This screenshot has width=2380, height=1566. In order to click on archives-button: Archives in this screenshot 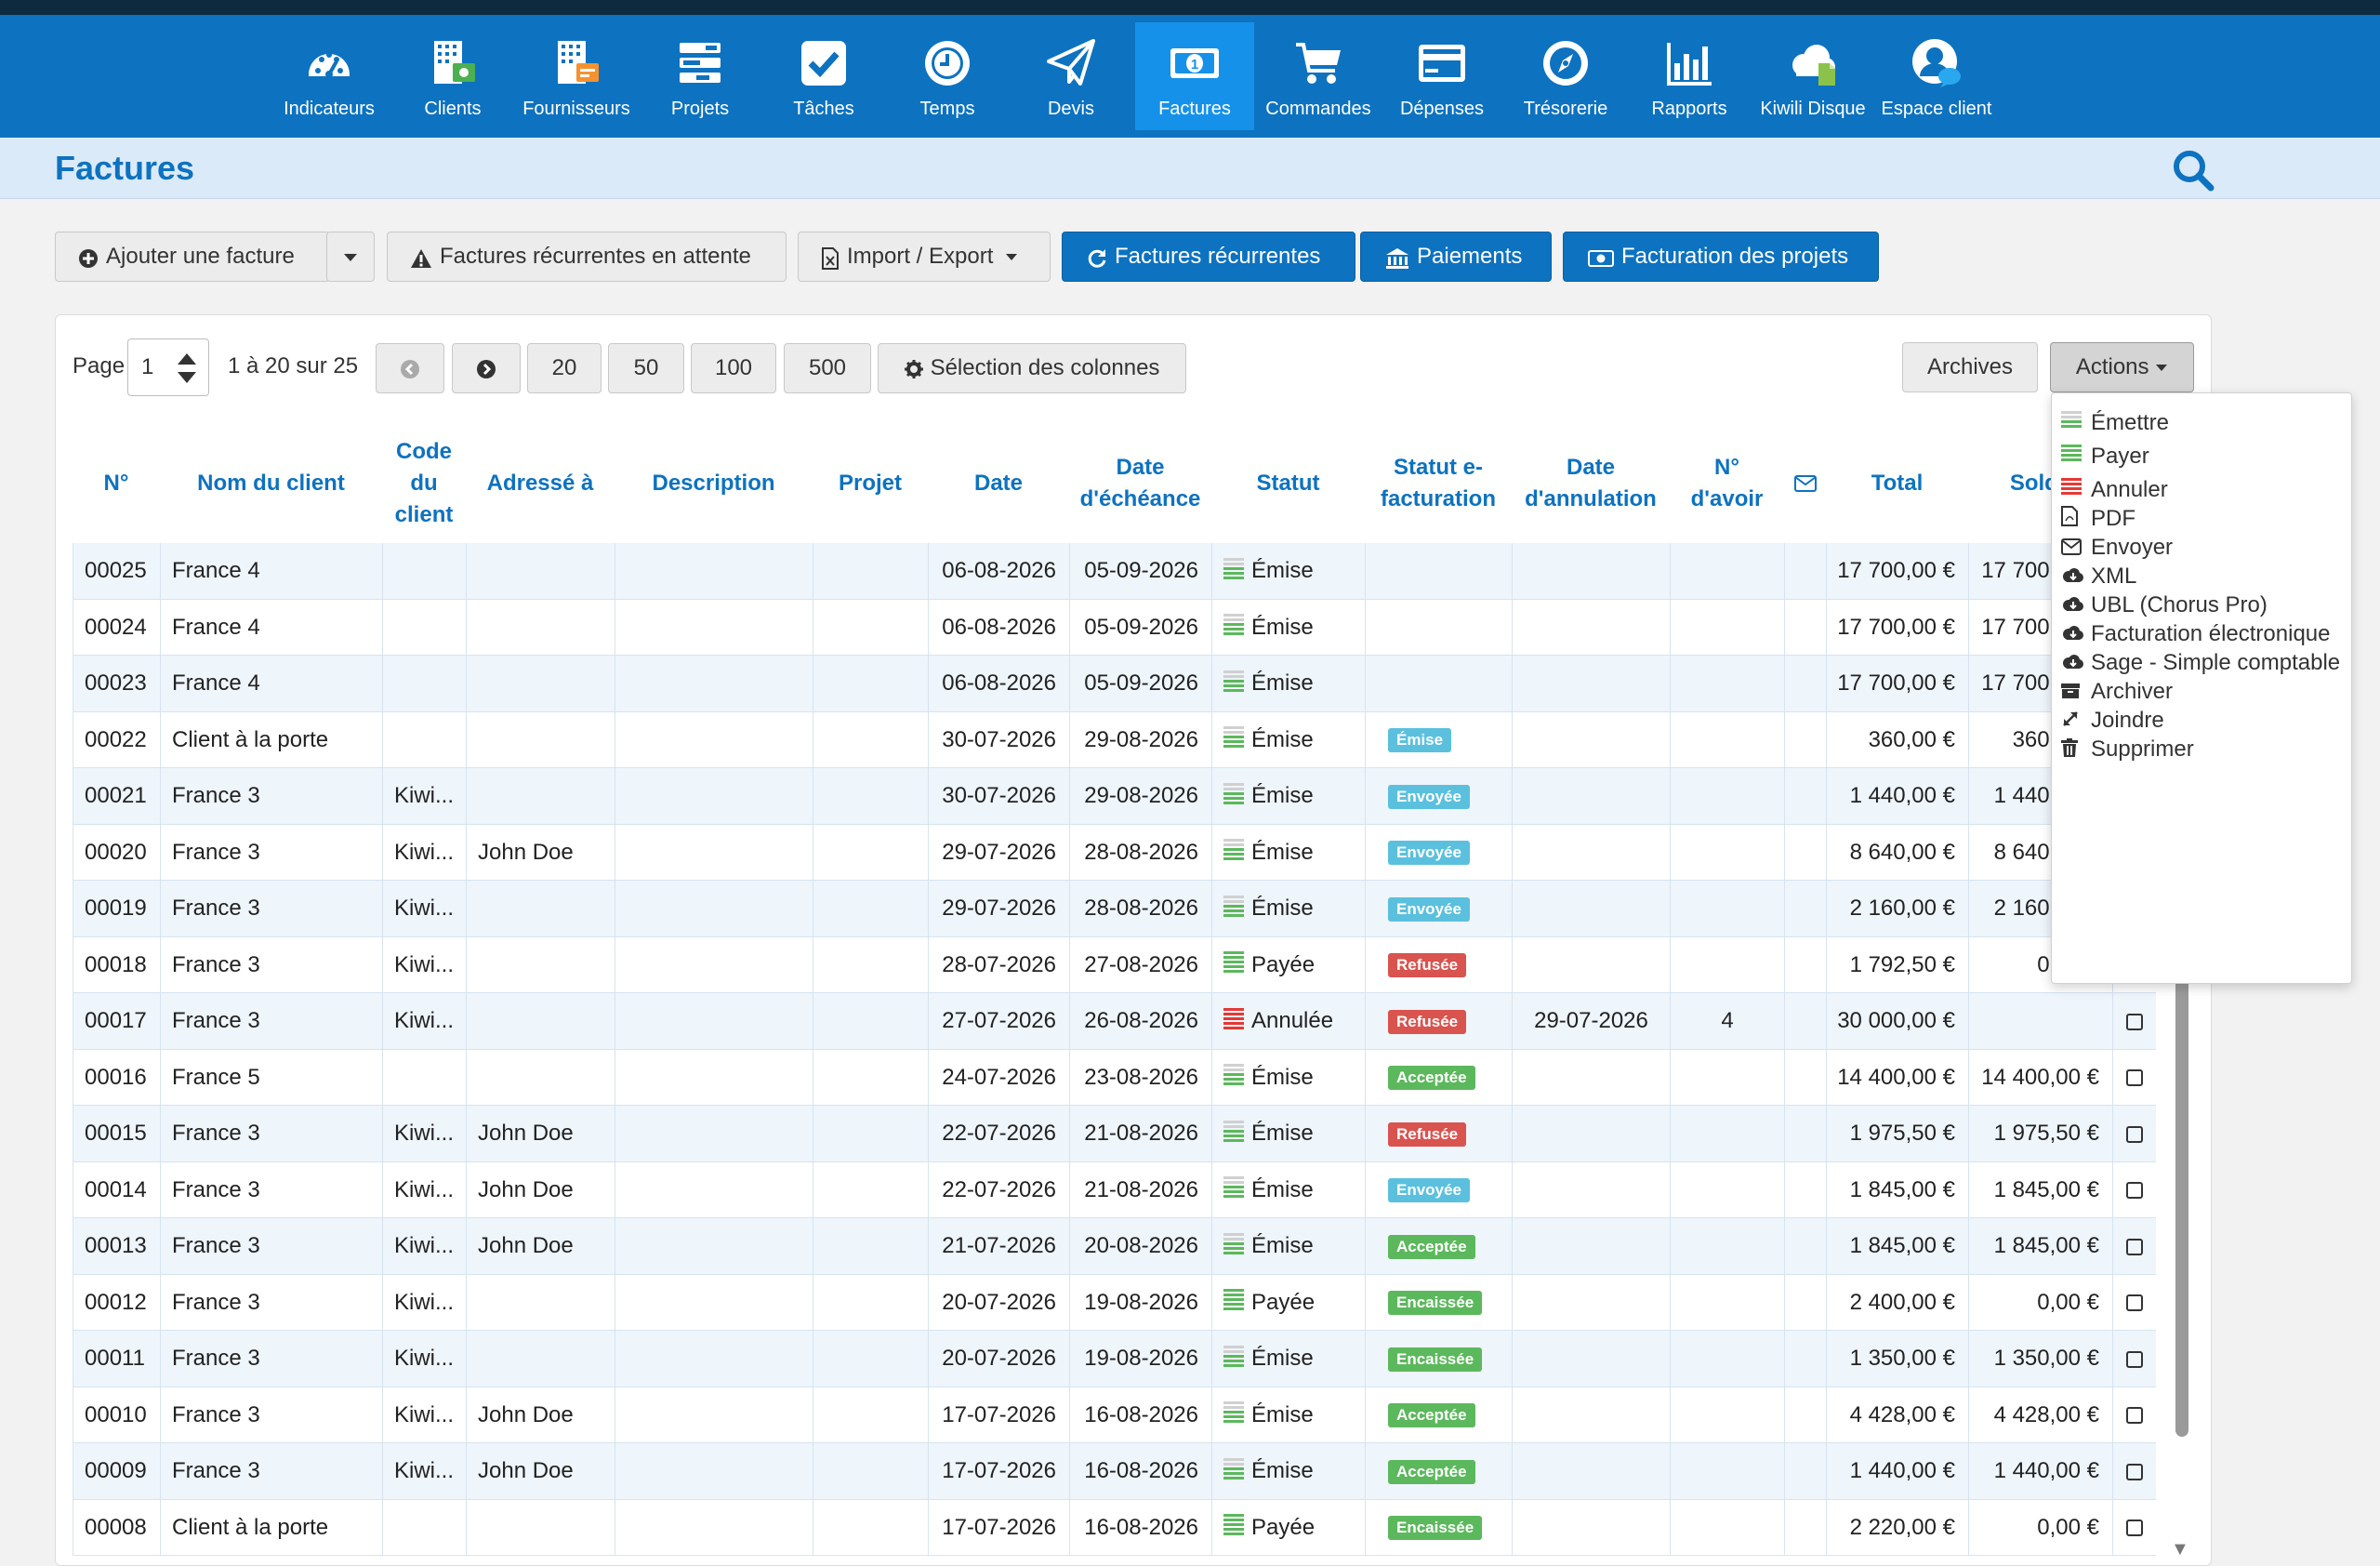, I will do `click(1970, 367)`.